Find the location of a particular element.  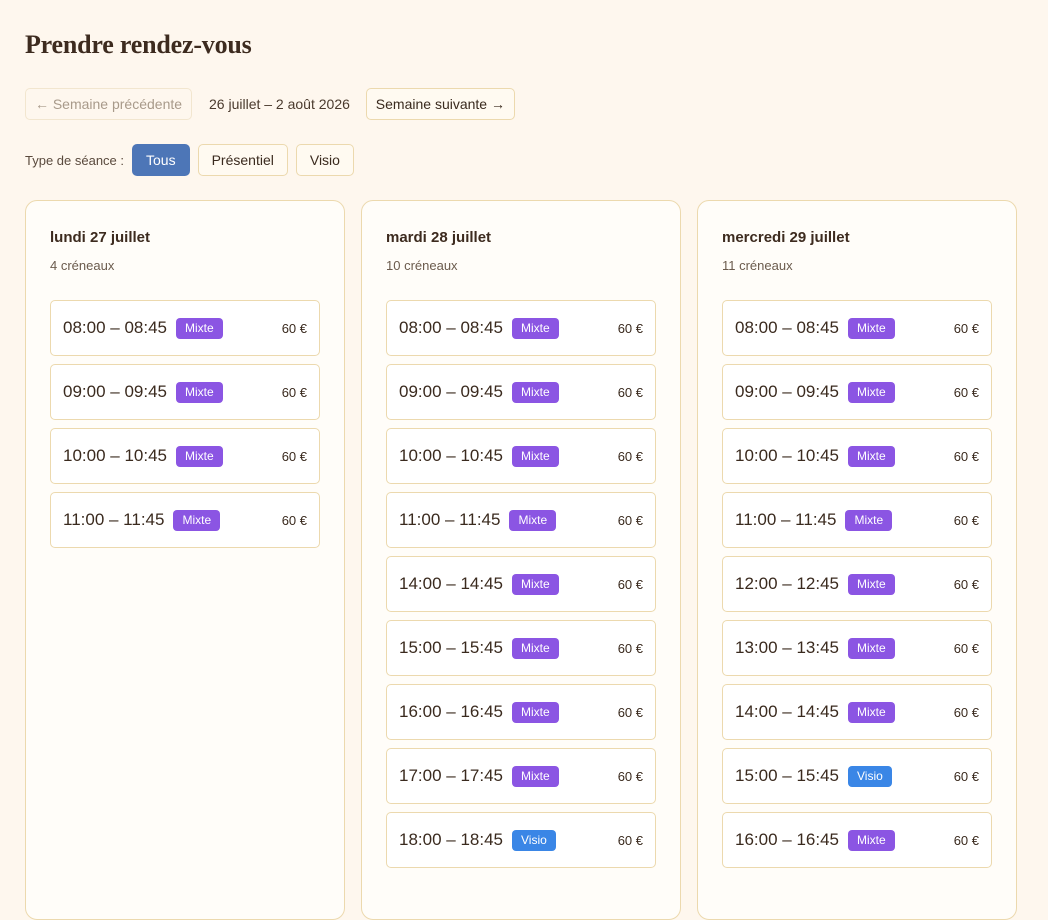

filter-in-person-button: Présentiel is located at coordinates (242, 160).